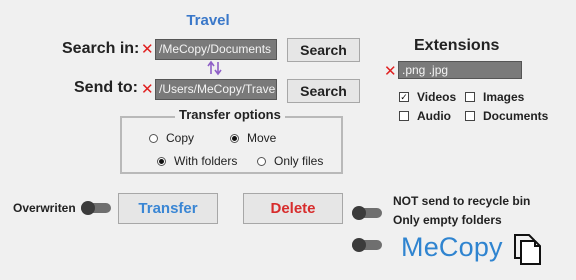 The image size is (576, 280). I want to click on search-in-label: Search in:, so click(101, 48).